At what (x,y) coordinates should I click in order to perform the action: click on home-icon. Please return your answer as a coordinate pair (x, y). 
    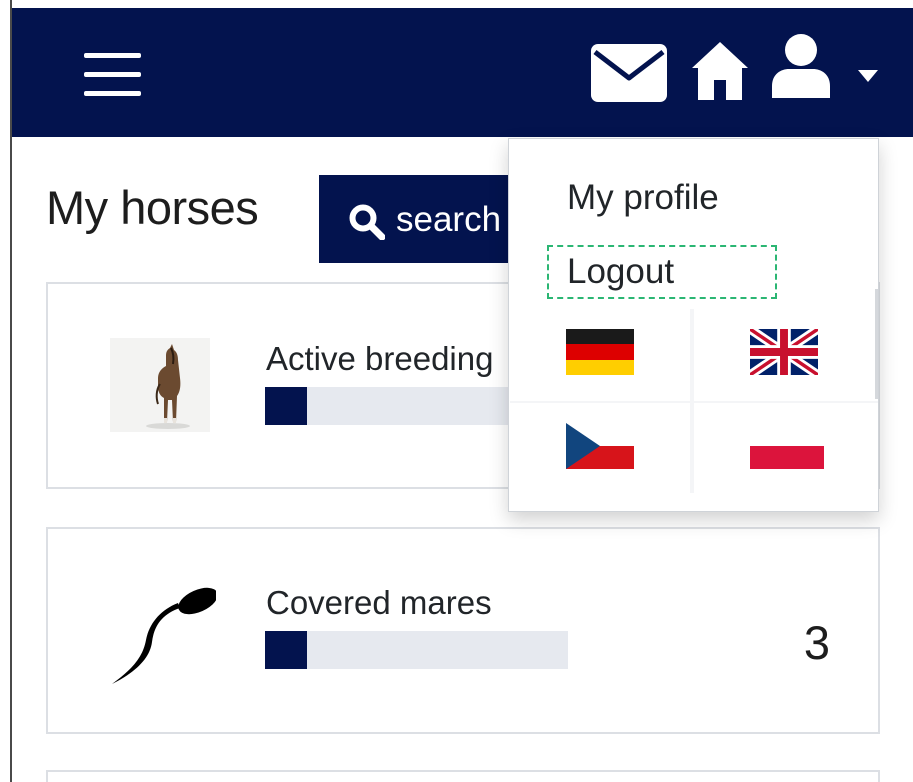
    Looking at the image, I should click on (720, 71).